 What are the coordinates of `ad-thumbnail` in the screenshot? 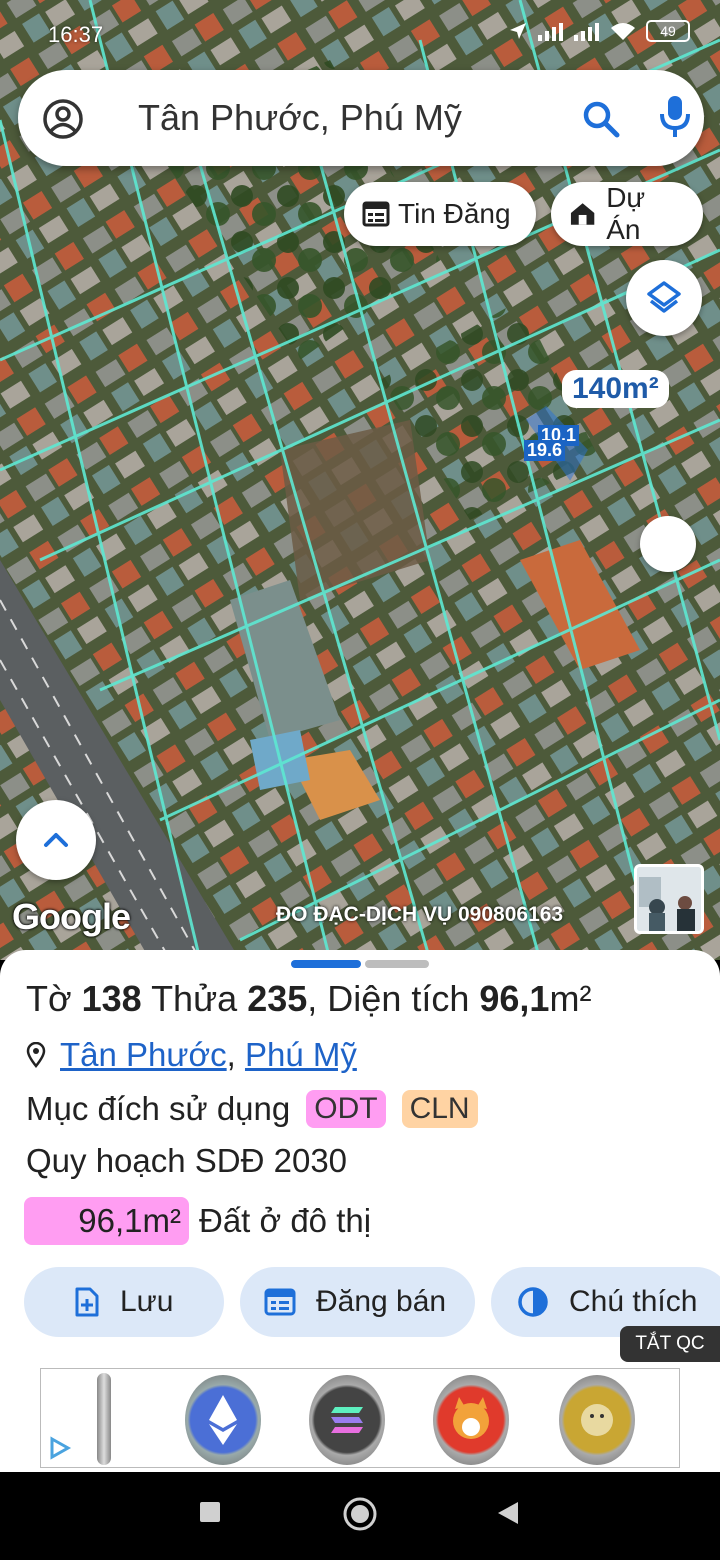 It's located at (669, 899).